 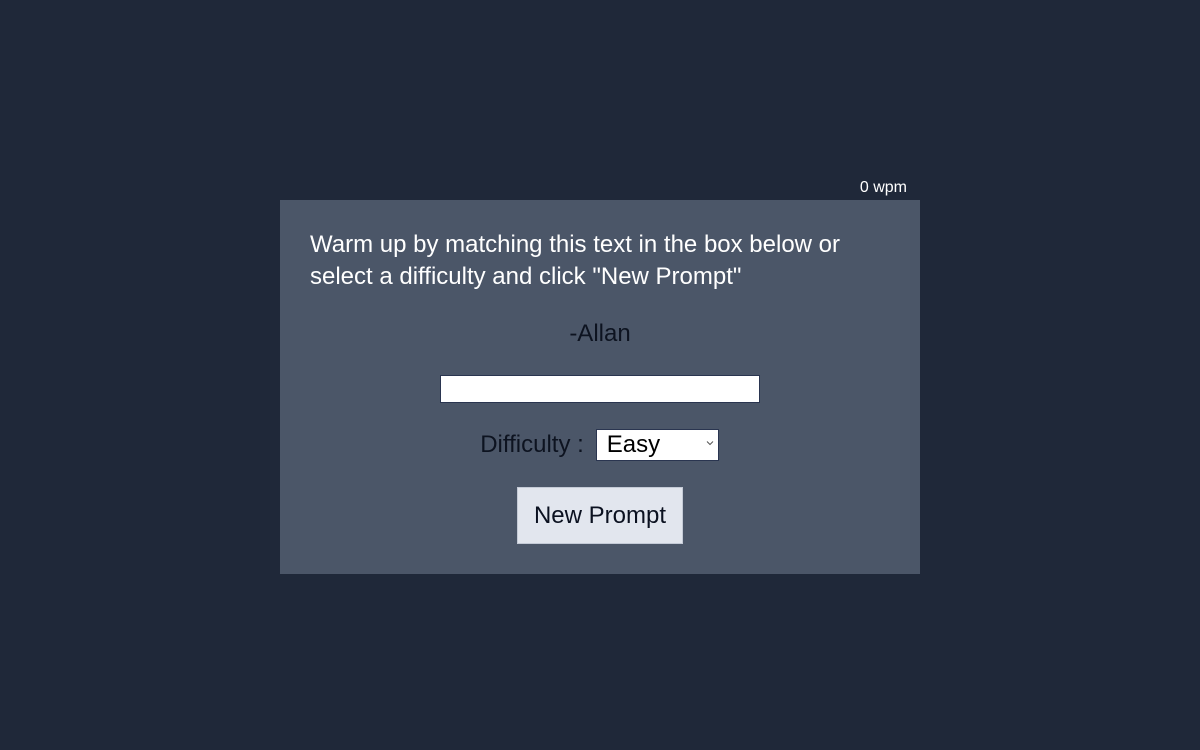 I want to click on new-prompt-button: New Prompt, so click(x=600, y=515).